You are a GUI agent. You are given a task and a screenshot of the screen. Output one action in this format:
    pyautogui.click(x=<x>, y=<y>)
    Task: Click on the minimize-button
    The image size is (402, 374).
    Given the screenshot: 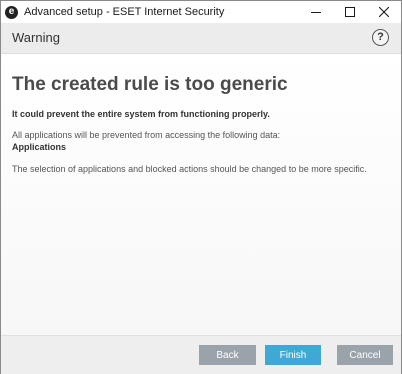 What is the action you would take?
    pyautogui.click(x=316, y=12)
    